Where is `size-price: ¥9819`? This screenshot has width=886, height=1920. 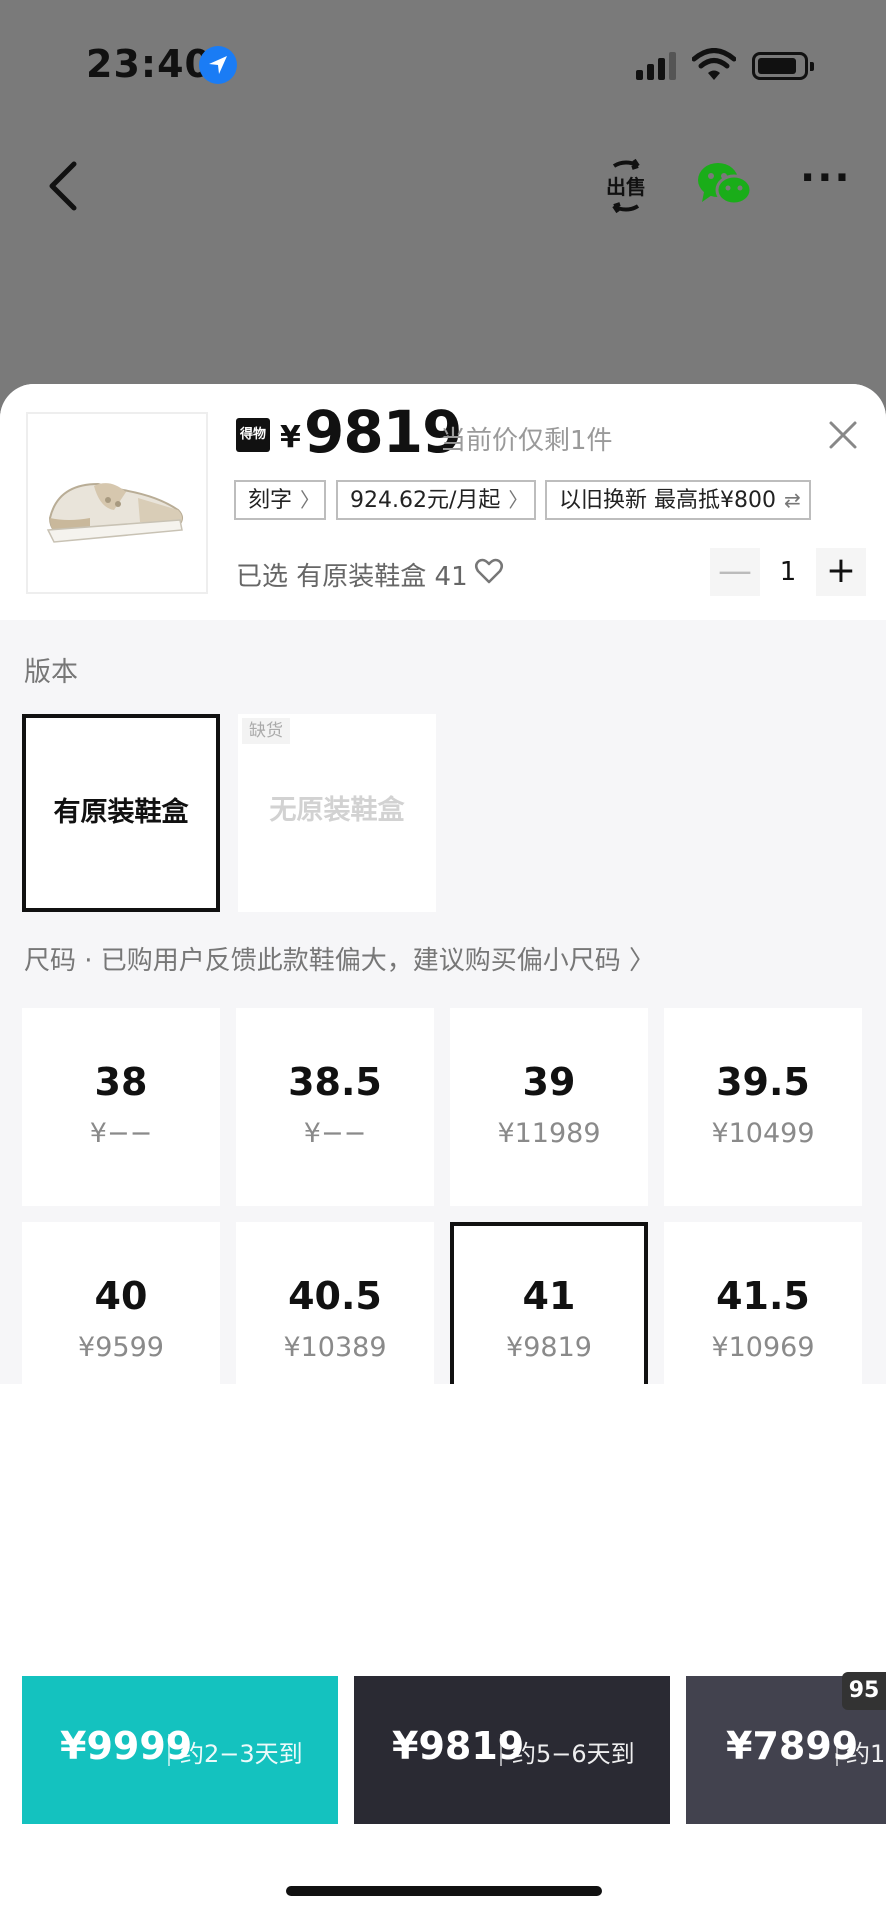 size-price: ¥9819 is located at coordinates (549, 1347).